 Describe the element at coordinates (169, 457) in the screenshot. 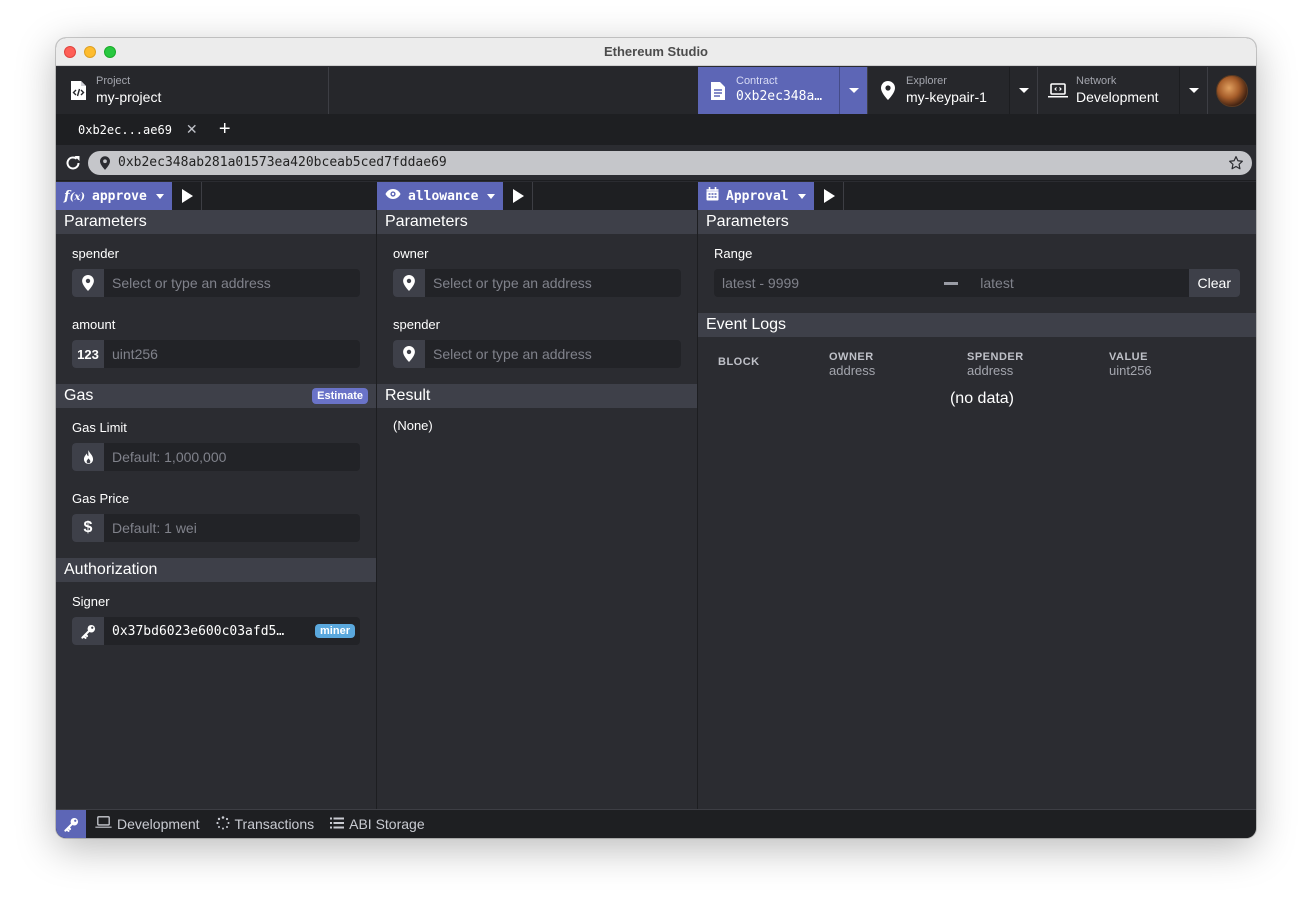

I see `input-placeholder: Default: 1,000,000` at that location.